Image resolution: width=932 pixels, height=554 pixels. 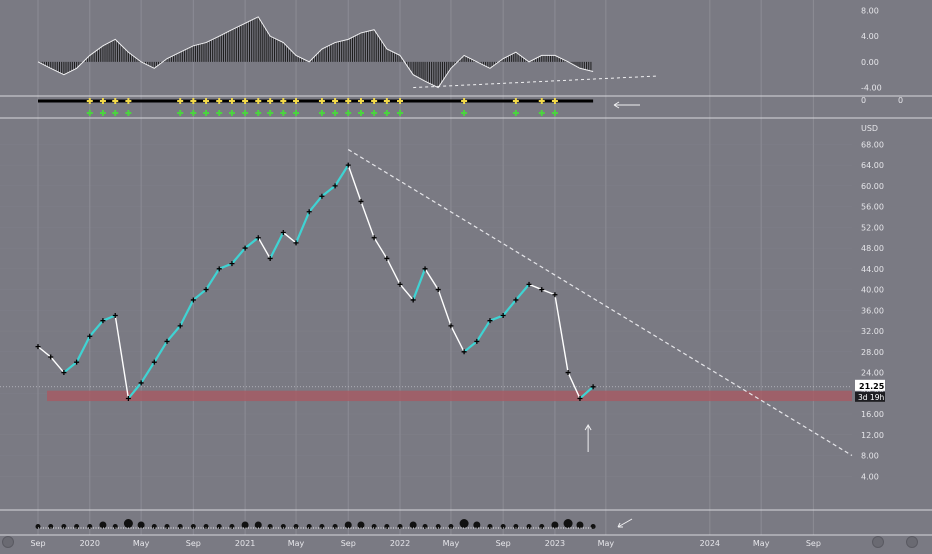 What do you see at coordinates (872, 144) in the screenshot?
I see `price-tick-label: 68.00` at bounding box center [872, 144].